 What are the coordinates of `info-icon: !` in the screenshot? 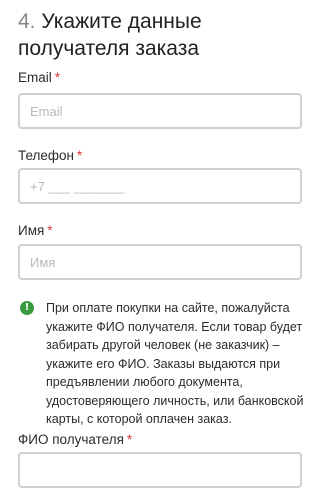 It's located at (27, 308).